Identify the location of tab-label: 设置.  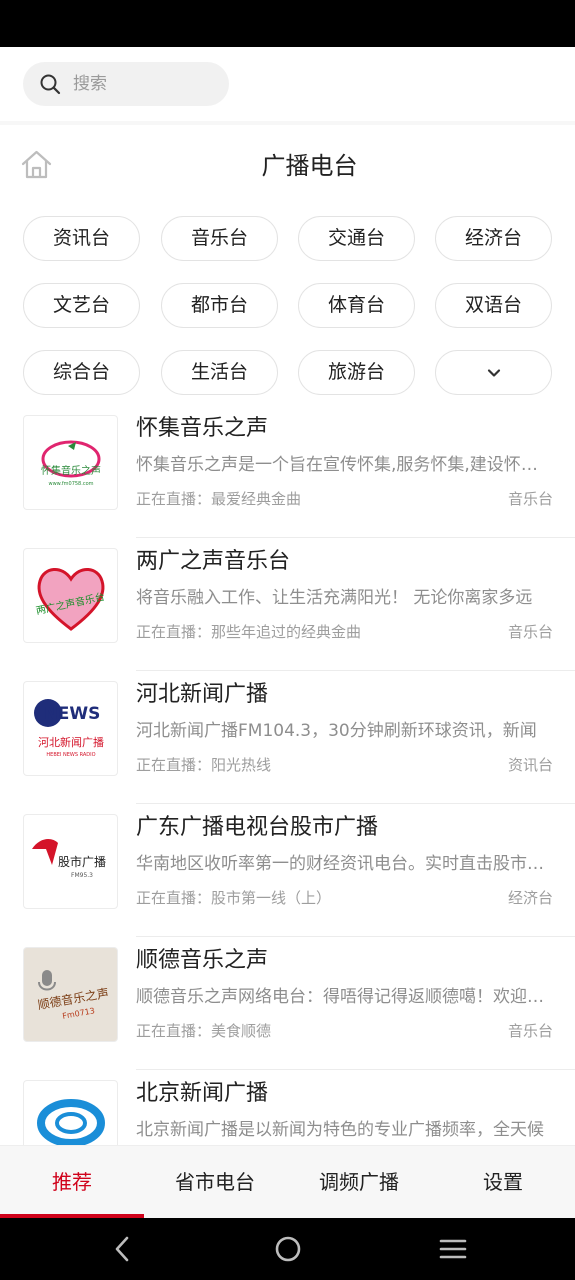
(503, 1182).